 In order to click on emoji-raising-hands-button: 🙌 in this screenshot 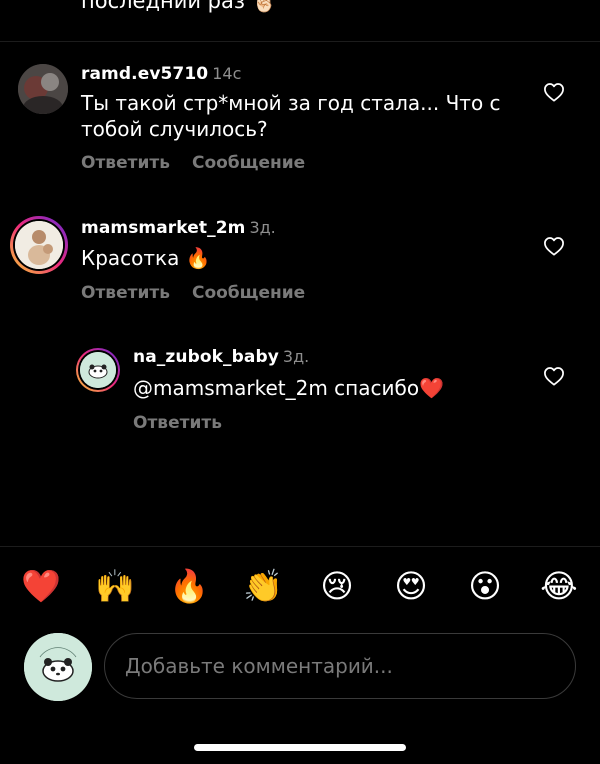, I will do `click(115, 586)`.